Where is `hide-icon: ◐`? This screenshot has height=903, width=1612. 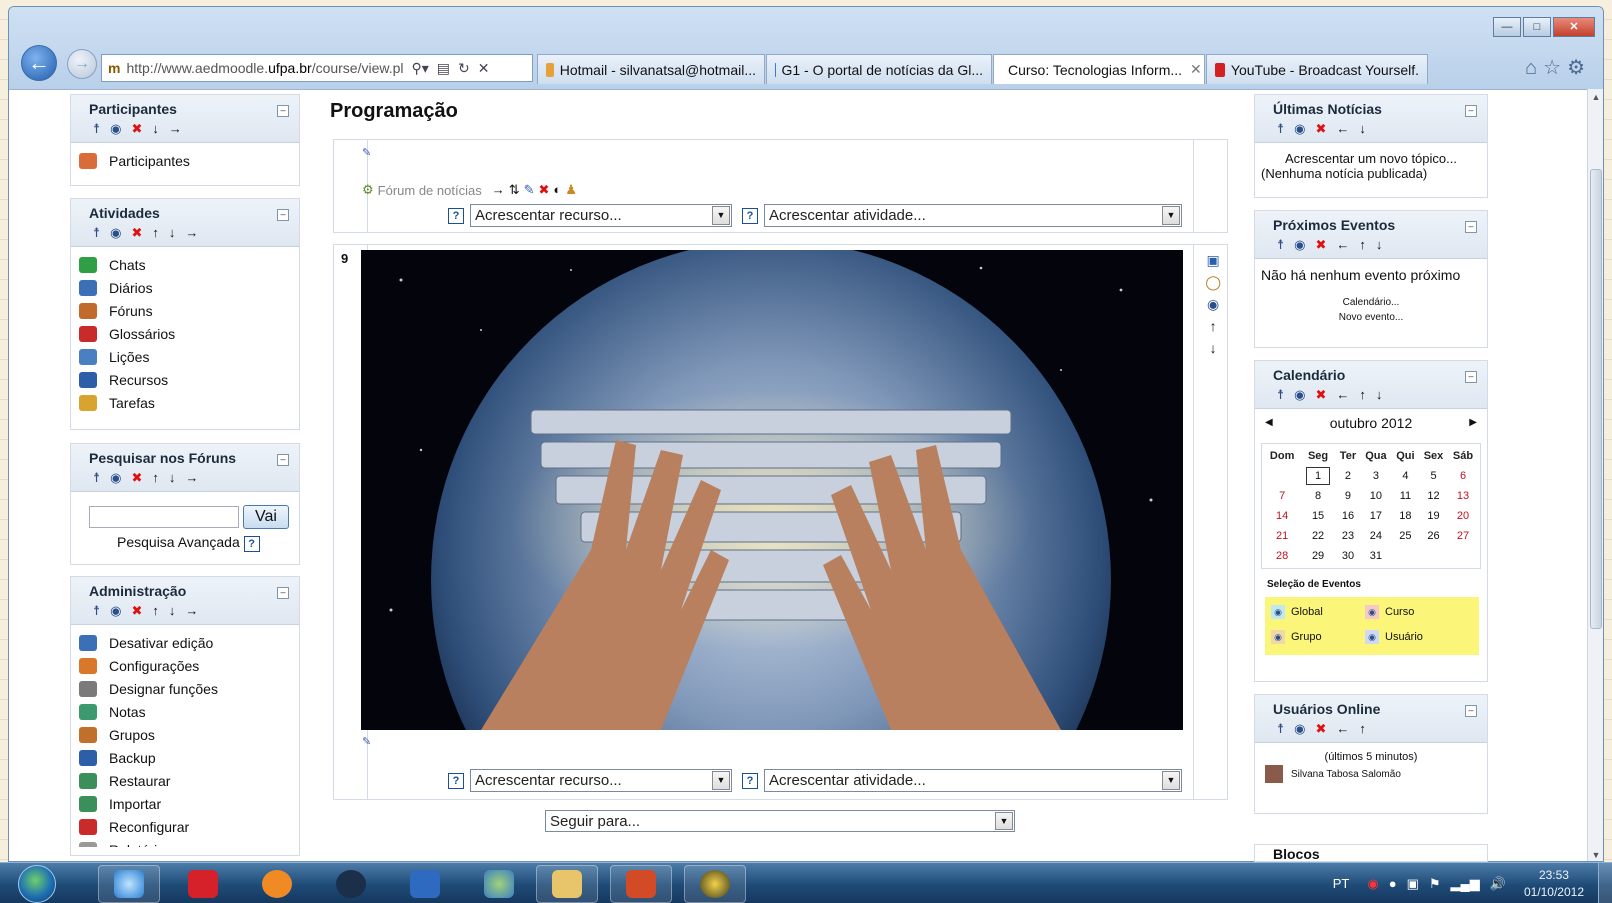
hide-icon: ◐ is located at coordinates (559, 189).